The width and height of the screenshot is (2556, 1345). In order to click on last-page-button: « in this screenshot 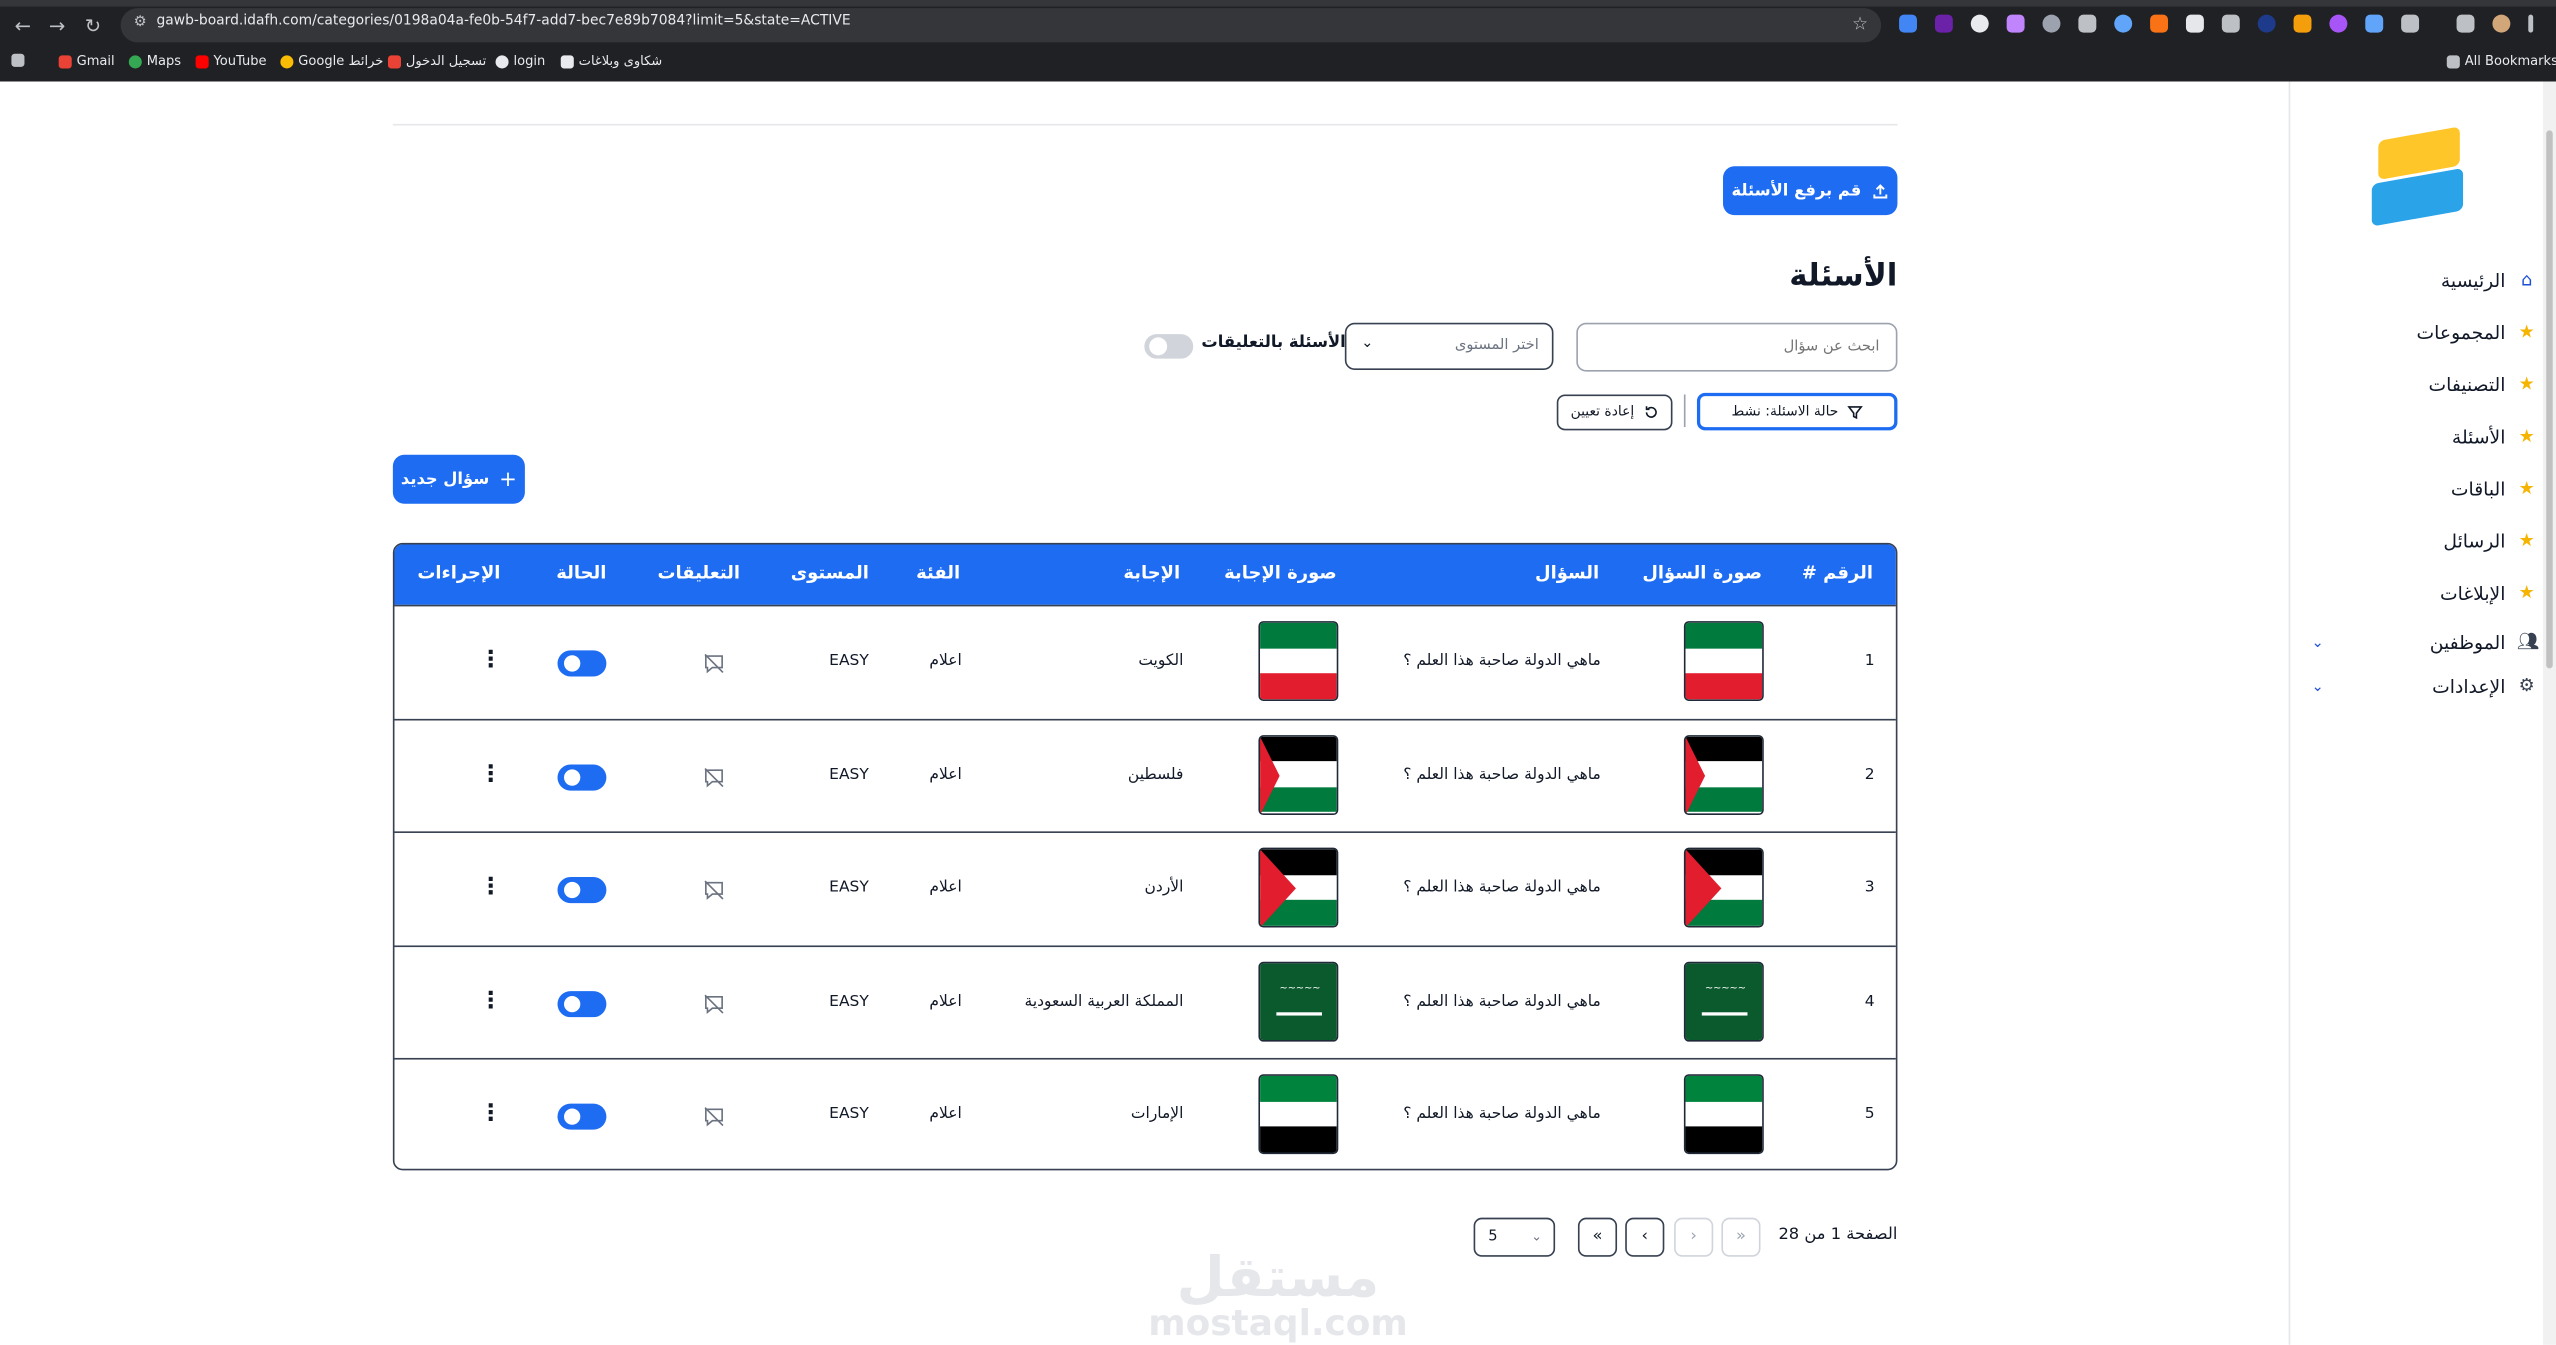, I will do `click(1597, 1237)`.